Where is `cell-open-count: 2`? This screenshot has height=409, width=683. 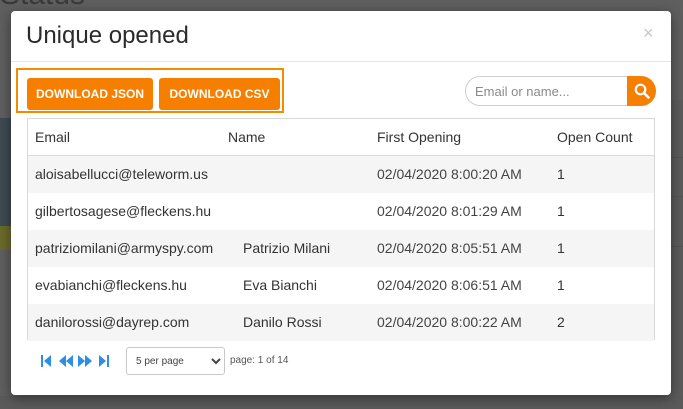 cell-open-count: 2 is located at coordinates (561, 322).